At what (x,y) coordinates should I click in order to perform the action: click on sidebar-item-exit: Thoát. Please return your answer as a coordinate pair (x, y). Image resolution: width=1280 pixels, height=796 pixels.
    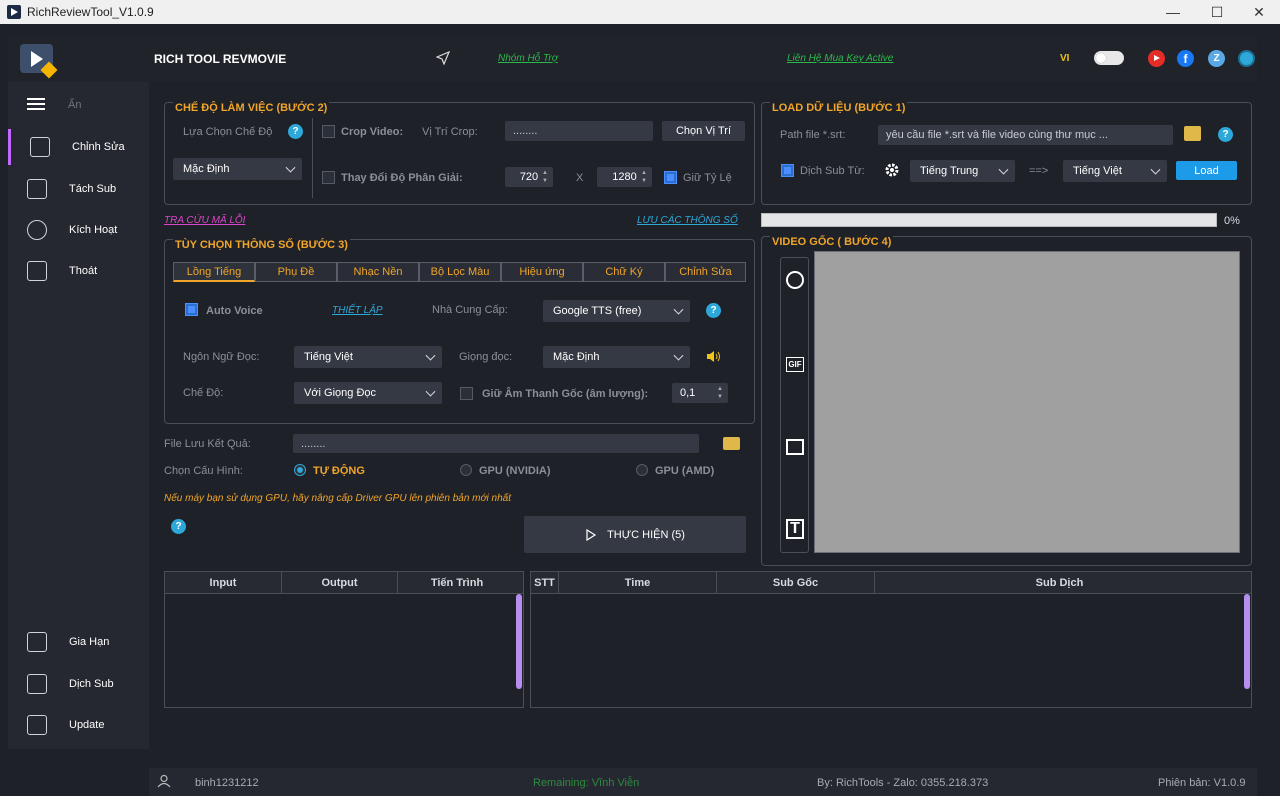
    Looking at the image, I should click on (78, 271).